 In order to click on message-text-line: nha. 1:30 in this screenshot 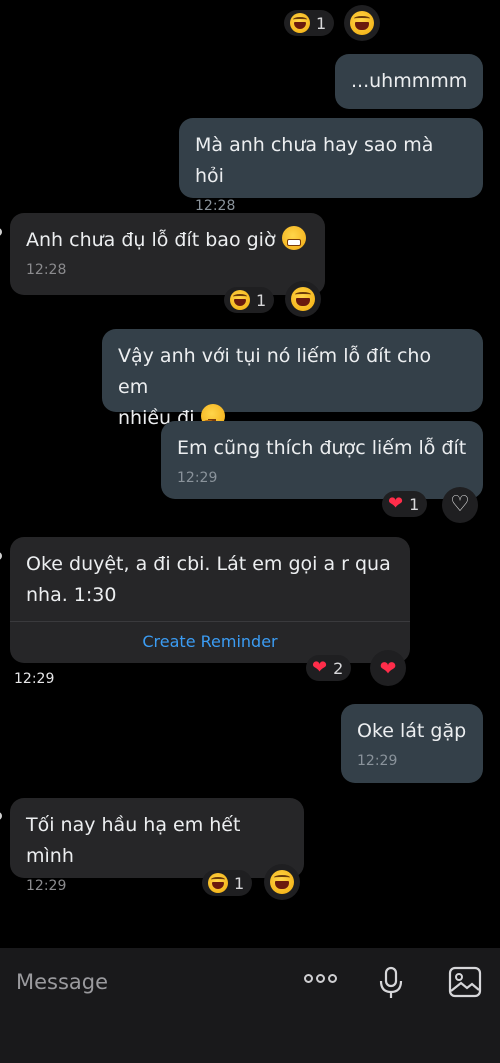, I will do `click(71, 595)`.